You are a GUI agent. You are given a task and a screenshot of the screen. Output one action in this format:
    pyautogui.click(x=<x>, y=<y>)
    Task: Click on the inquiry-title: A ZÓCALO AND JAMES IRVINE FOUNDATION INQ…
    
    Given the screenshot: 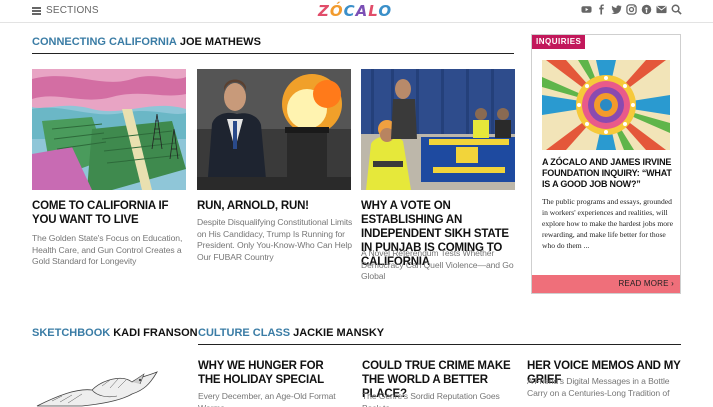 What is the action you would take?
    pyautogui.click(x=607, y=173)
    